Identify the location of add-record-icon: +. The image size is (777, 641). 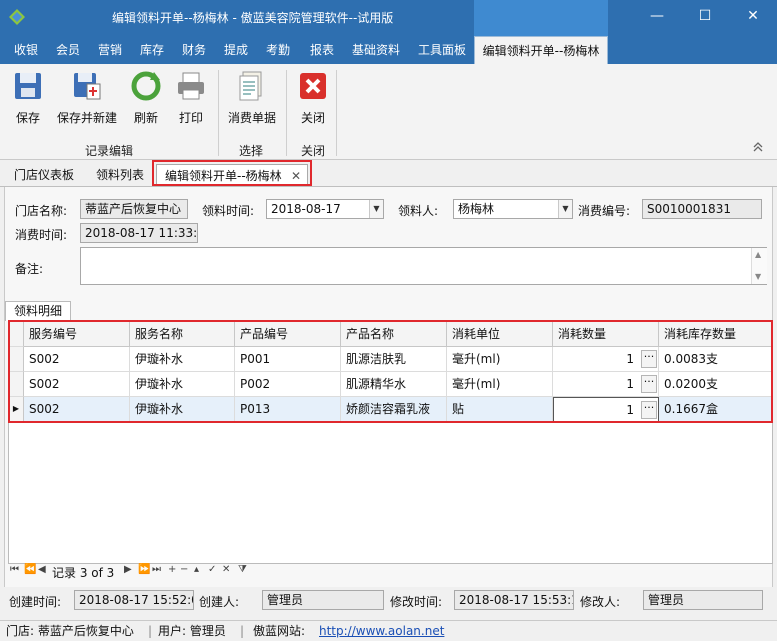
(172, 569).